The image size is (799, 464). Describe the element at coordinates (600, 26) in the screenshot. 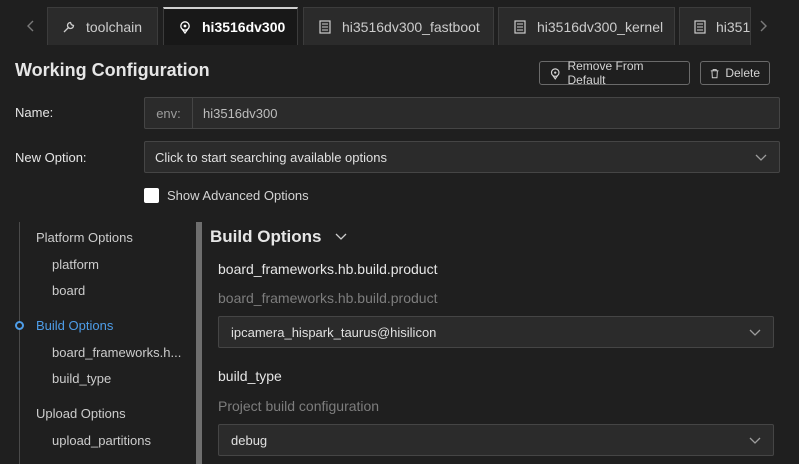

I see `tab-label: hi3516dv300_kernel` at that location.